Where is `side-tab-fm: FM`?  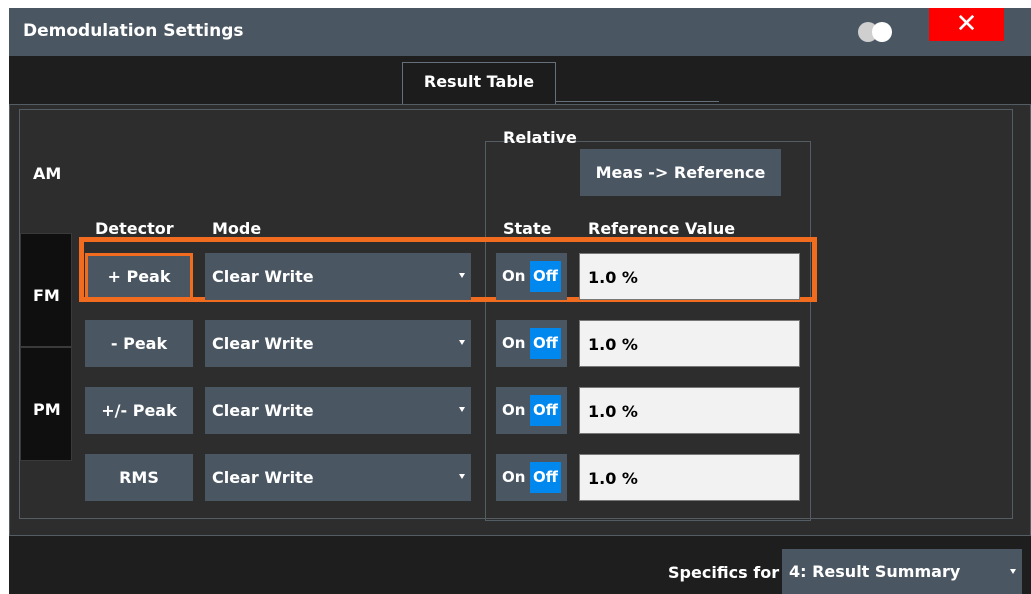
side-tab-fm: FM is located at coordinates (46, 290).